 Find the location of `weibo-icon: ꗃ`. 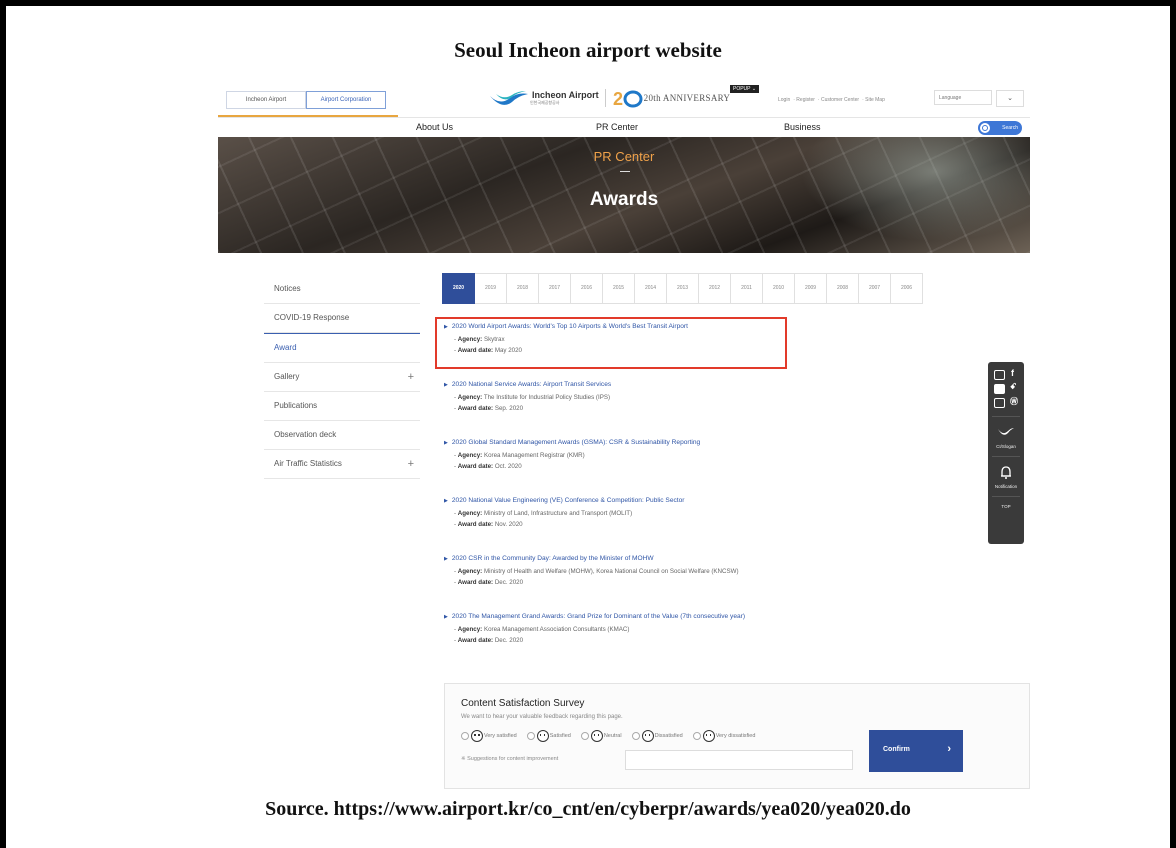

weibo-icon: ꗃ is located at coordinates (1013, 387).